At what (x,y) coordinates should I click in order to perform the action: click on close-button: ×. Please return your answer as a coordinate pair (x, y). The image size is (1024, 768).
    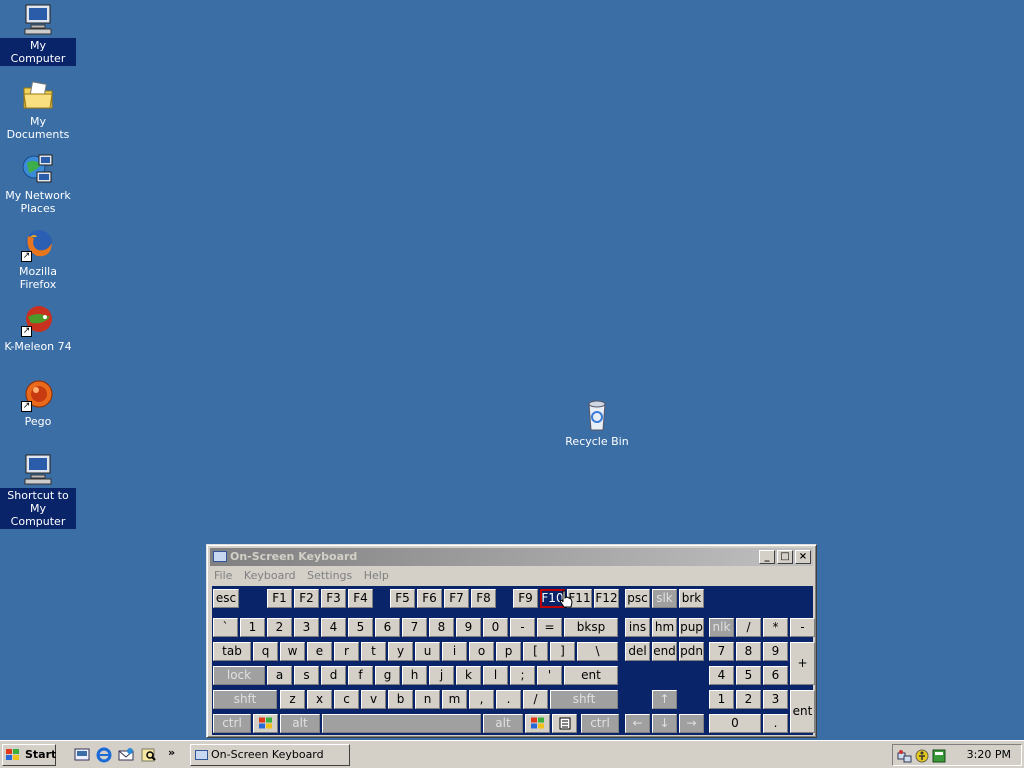
    Looking at the image, I should click on (803, 557).